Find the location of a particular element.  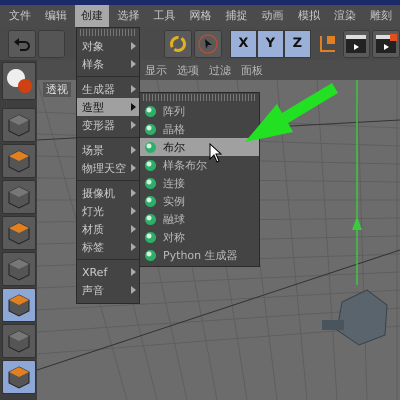

menu-entry: 造型 is located at coordinates (108, 107).